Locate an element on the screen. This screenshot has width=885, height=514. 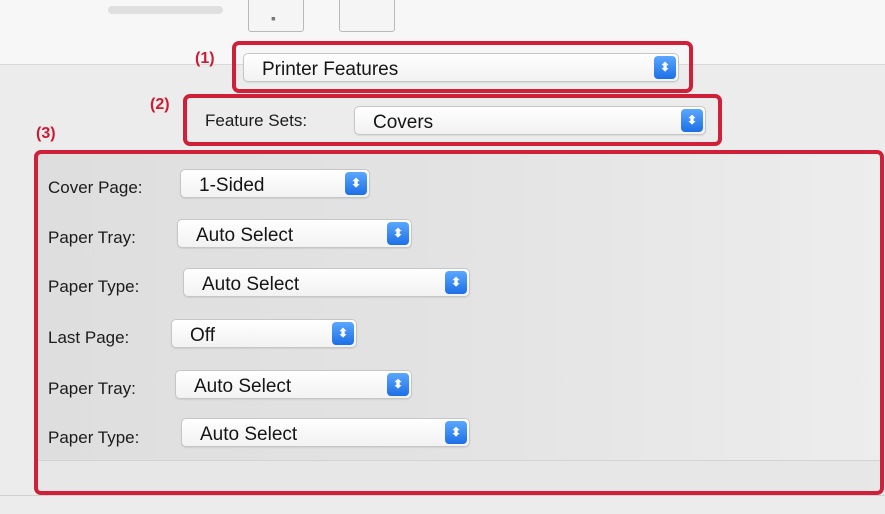
paper-tray-popup: Auto Select ⬍ is located at coordinates (294, 233).